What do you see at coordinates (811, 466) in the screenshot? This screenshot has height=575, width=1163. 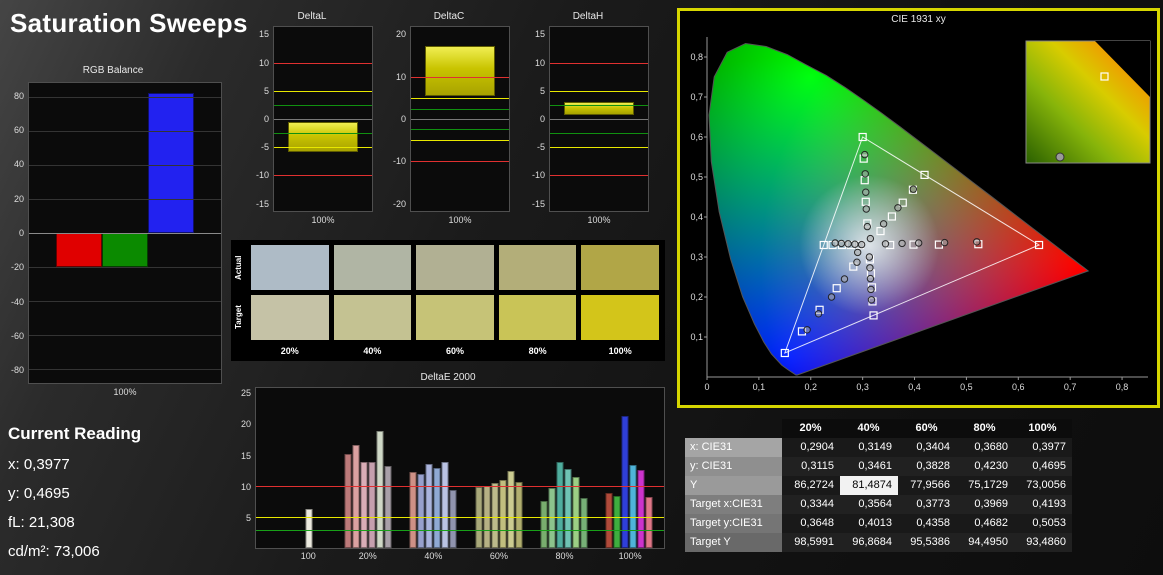 I see `table-value-cell: 0,3115` at bounding box center [811, 466].